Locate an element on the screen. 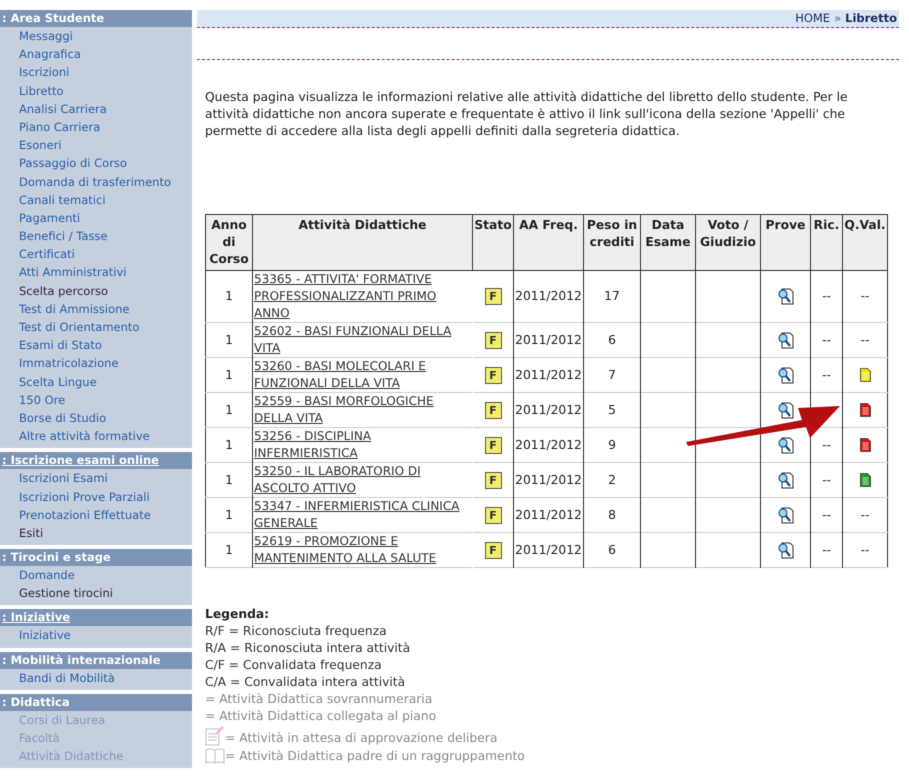  table-cell: 8 is located at coordinates (612, 515).